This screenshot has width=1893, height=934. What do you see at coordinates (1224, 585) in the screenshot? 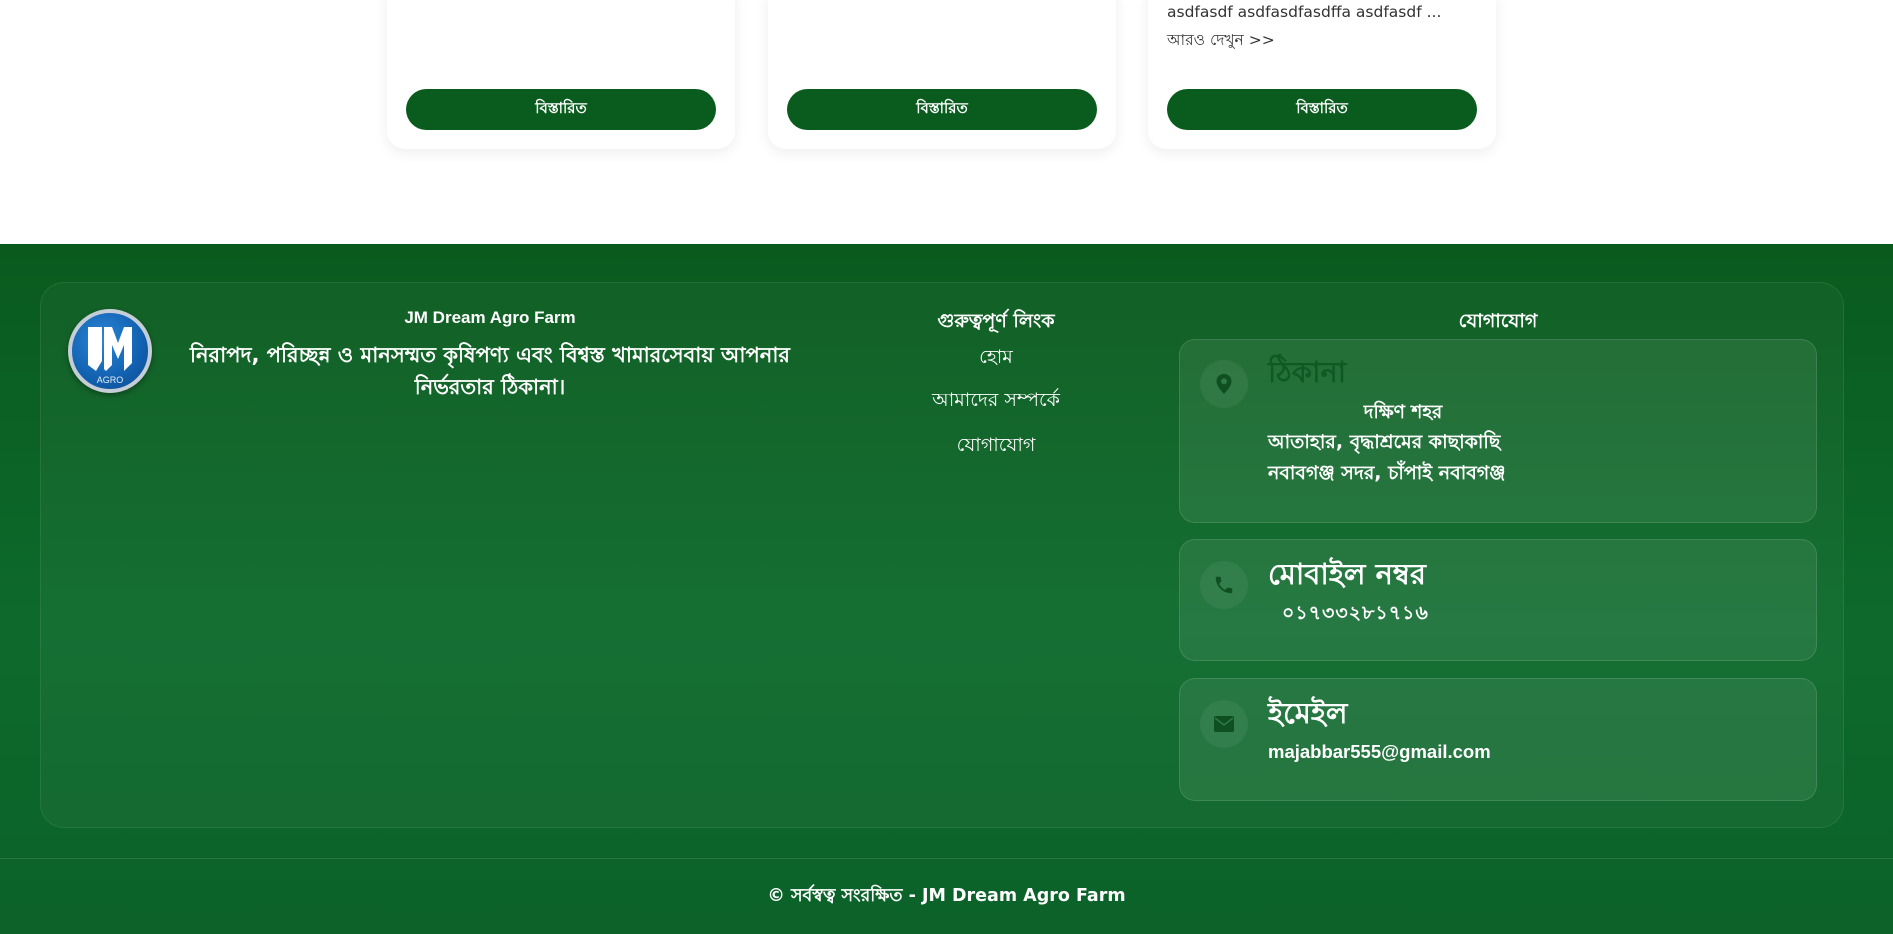
I see `phone-icon` at bounding box center [1224, 585].